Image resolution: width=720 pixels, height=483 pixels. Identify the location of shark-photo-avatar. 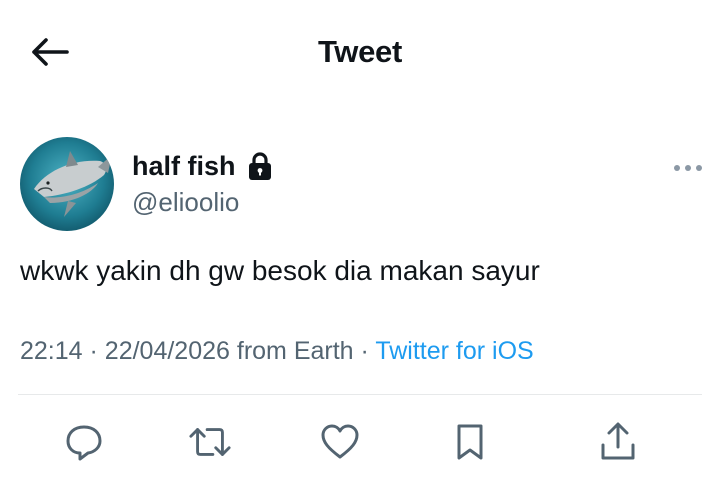
(67, 184).